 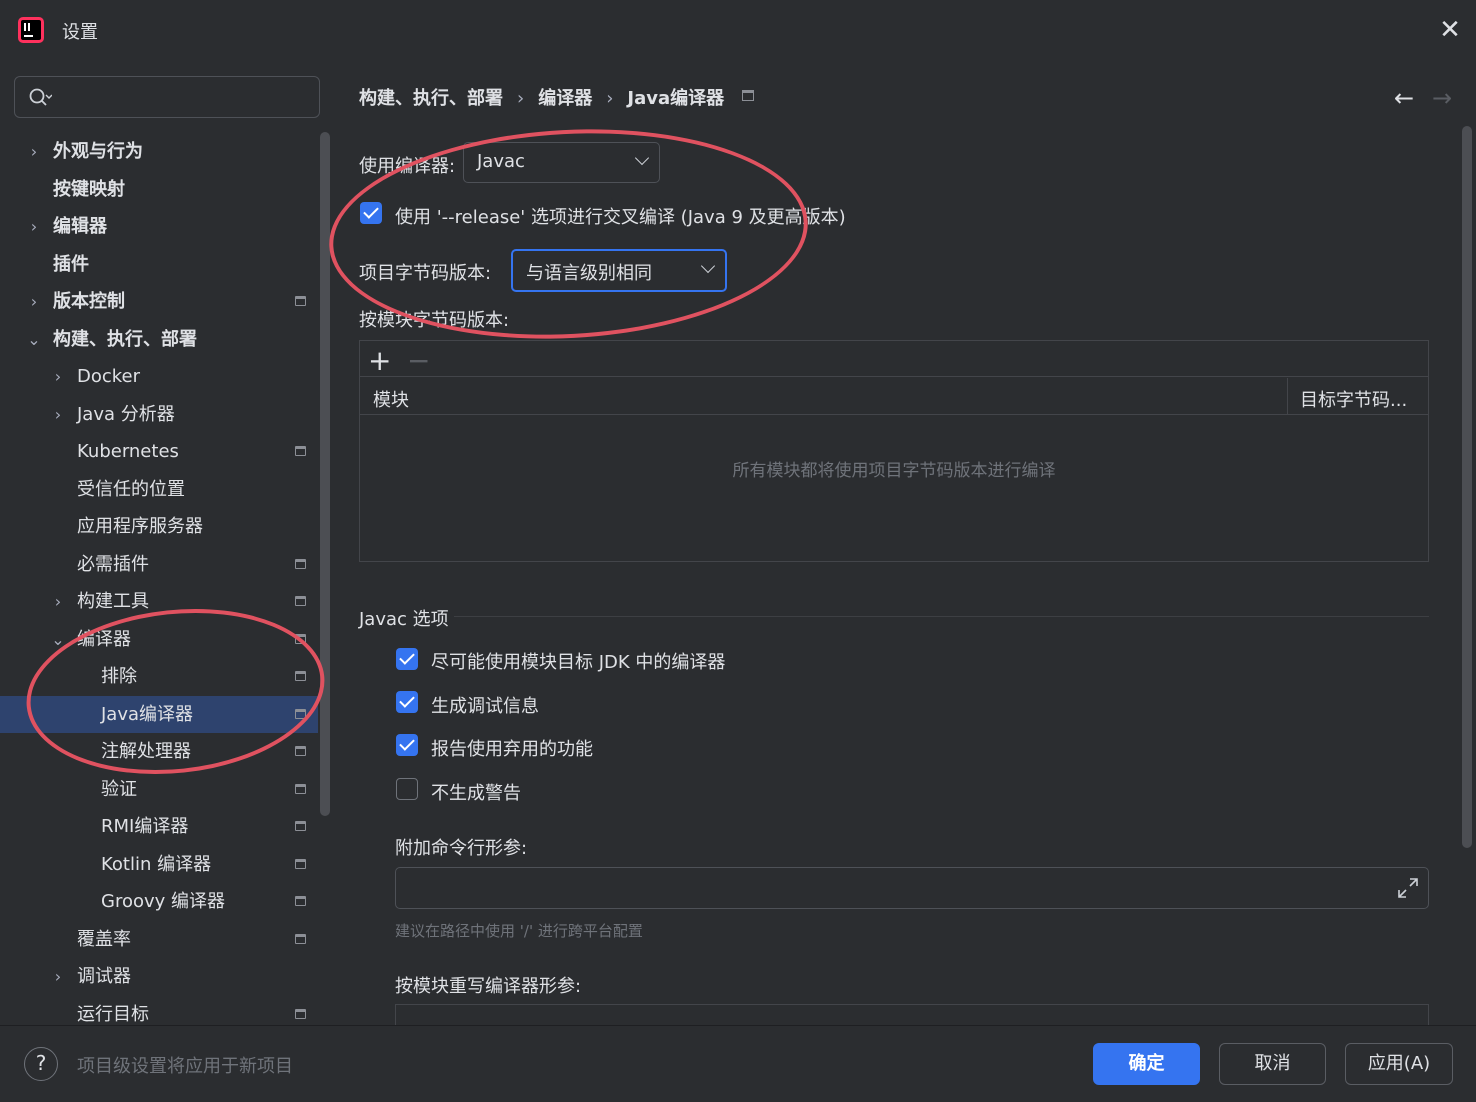 I want to click on sidebar-item: 覆盖率, so click(x=166, y=939).